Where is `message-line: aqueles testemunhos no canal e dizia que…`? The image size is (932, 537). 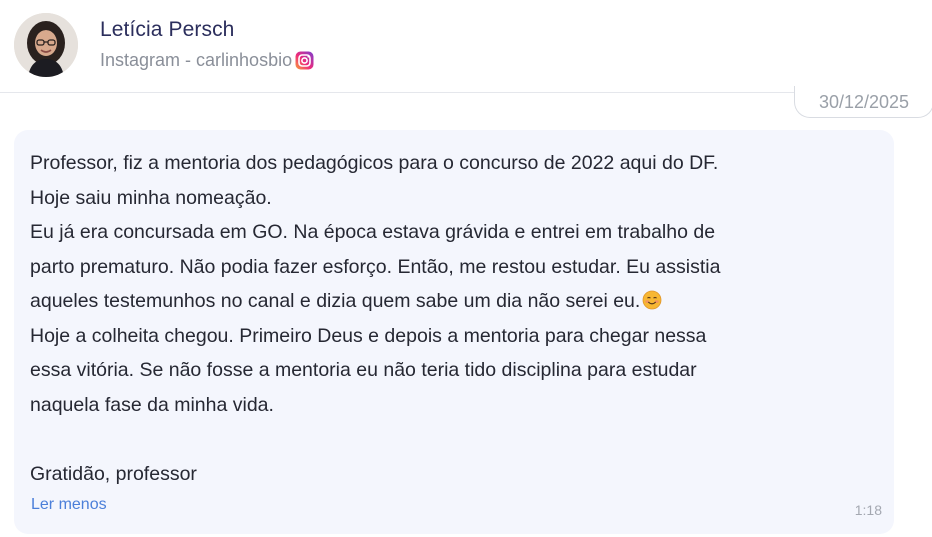
message-line: aqueles testemunhos no canal e dizia que… is located at coordinates (335, 301).